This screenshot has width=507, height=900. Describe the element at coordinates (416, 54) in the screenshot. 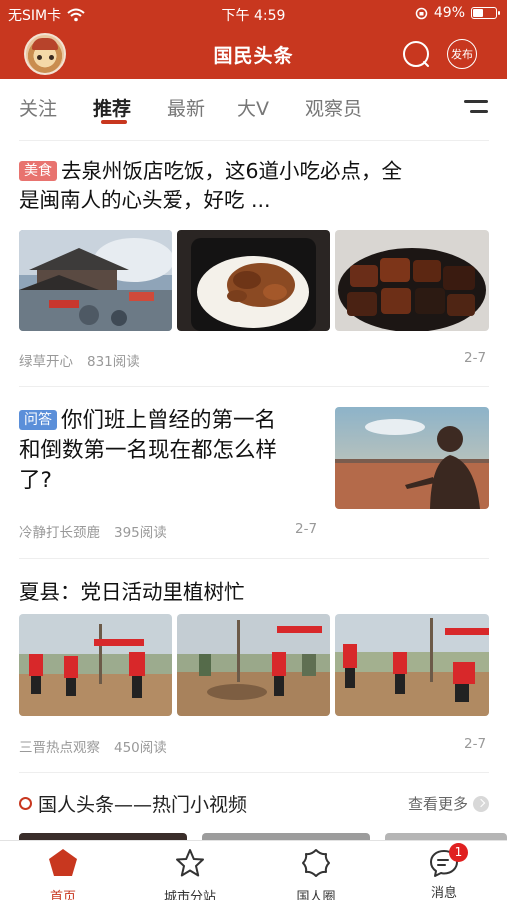

I see `search-icon` at that location.